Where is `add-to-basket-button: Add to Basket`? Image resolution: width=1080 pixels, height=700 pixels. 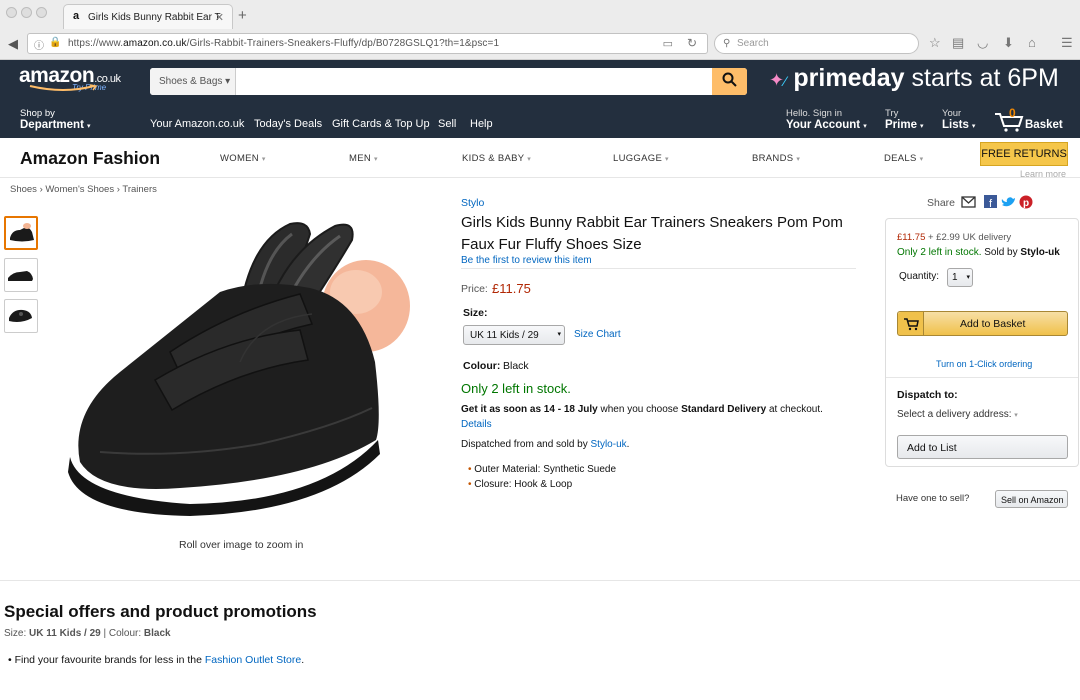 add-to-basket-button: Add to Basket is located at coordinates (982, 323).